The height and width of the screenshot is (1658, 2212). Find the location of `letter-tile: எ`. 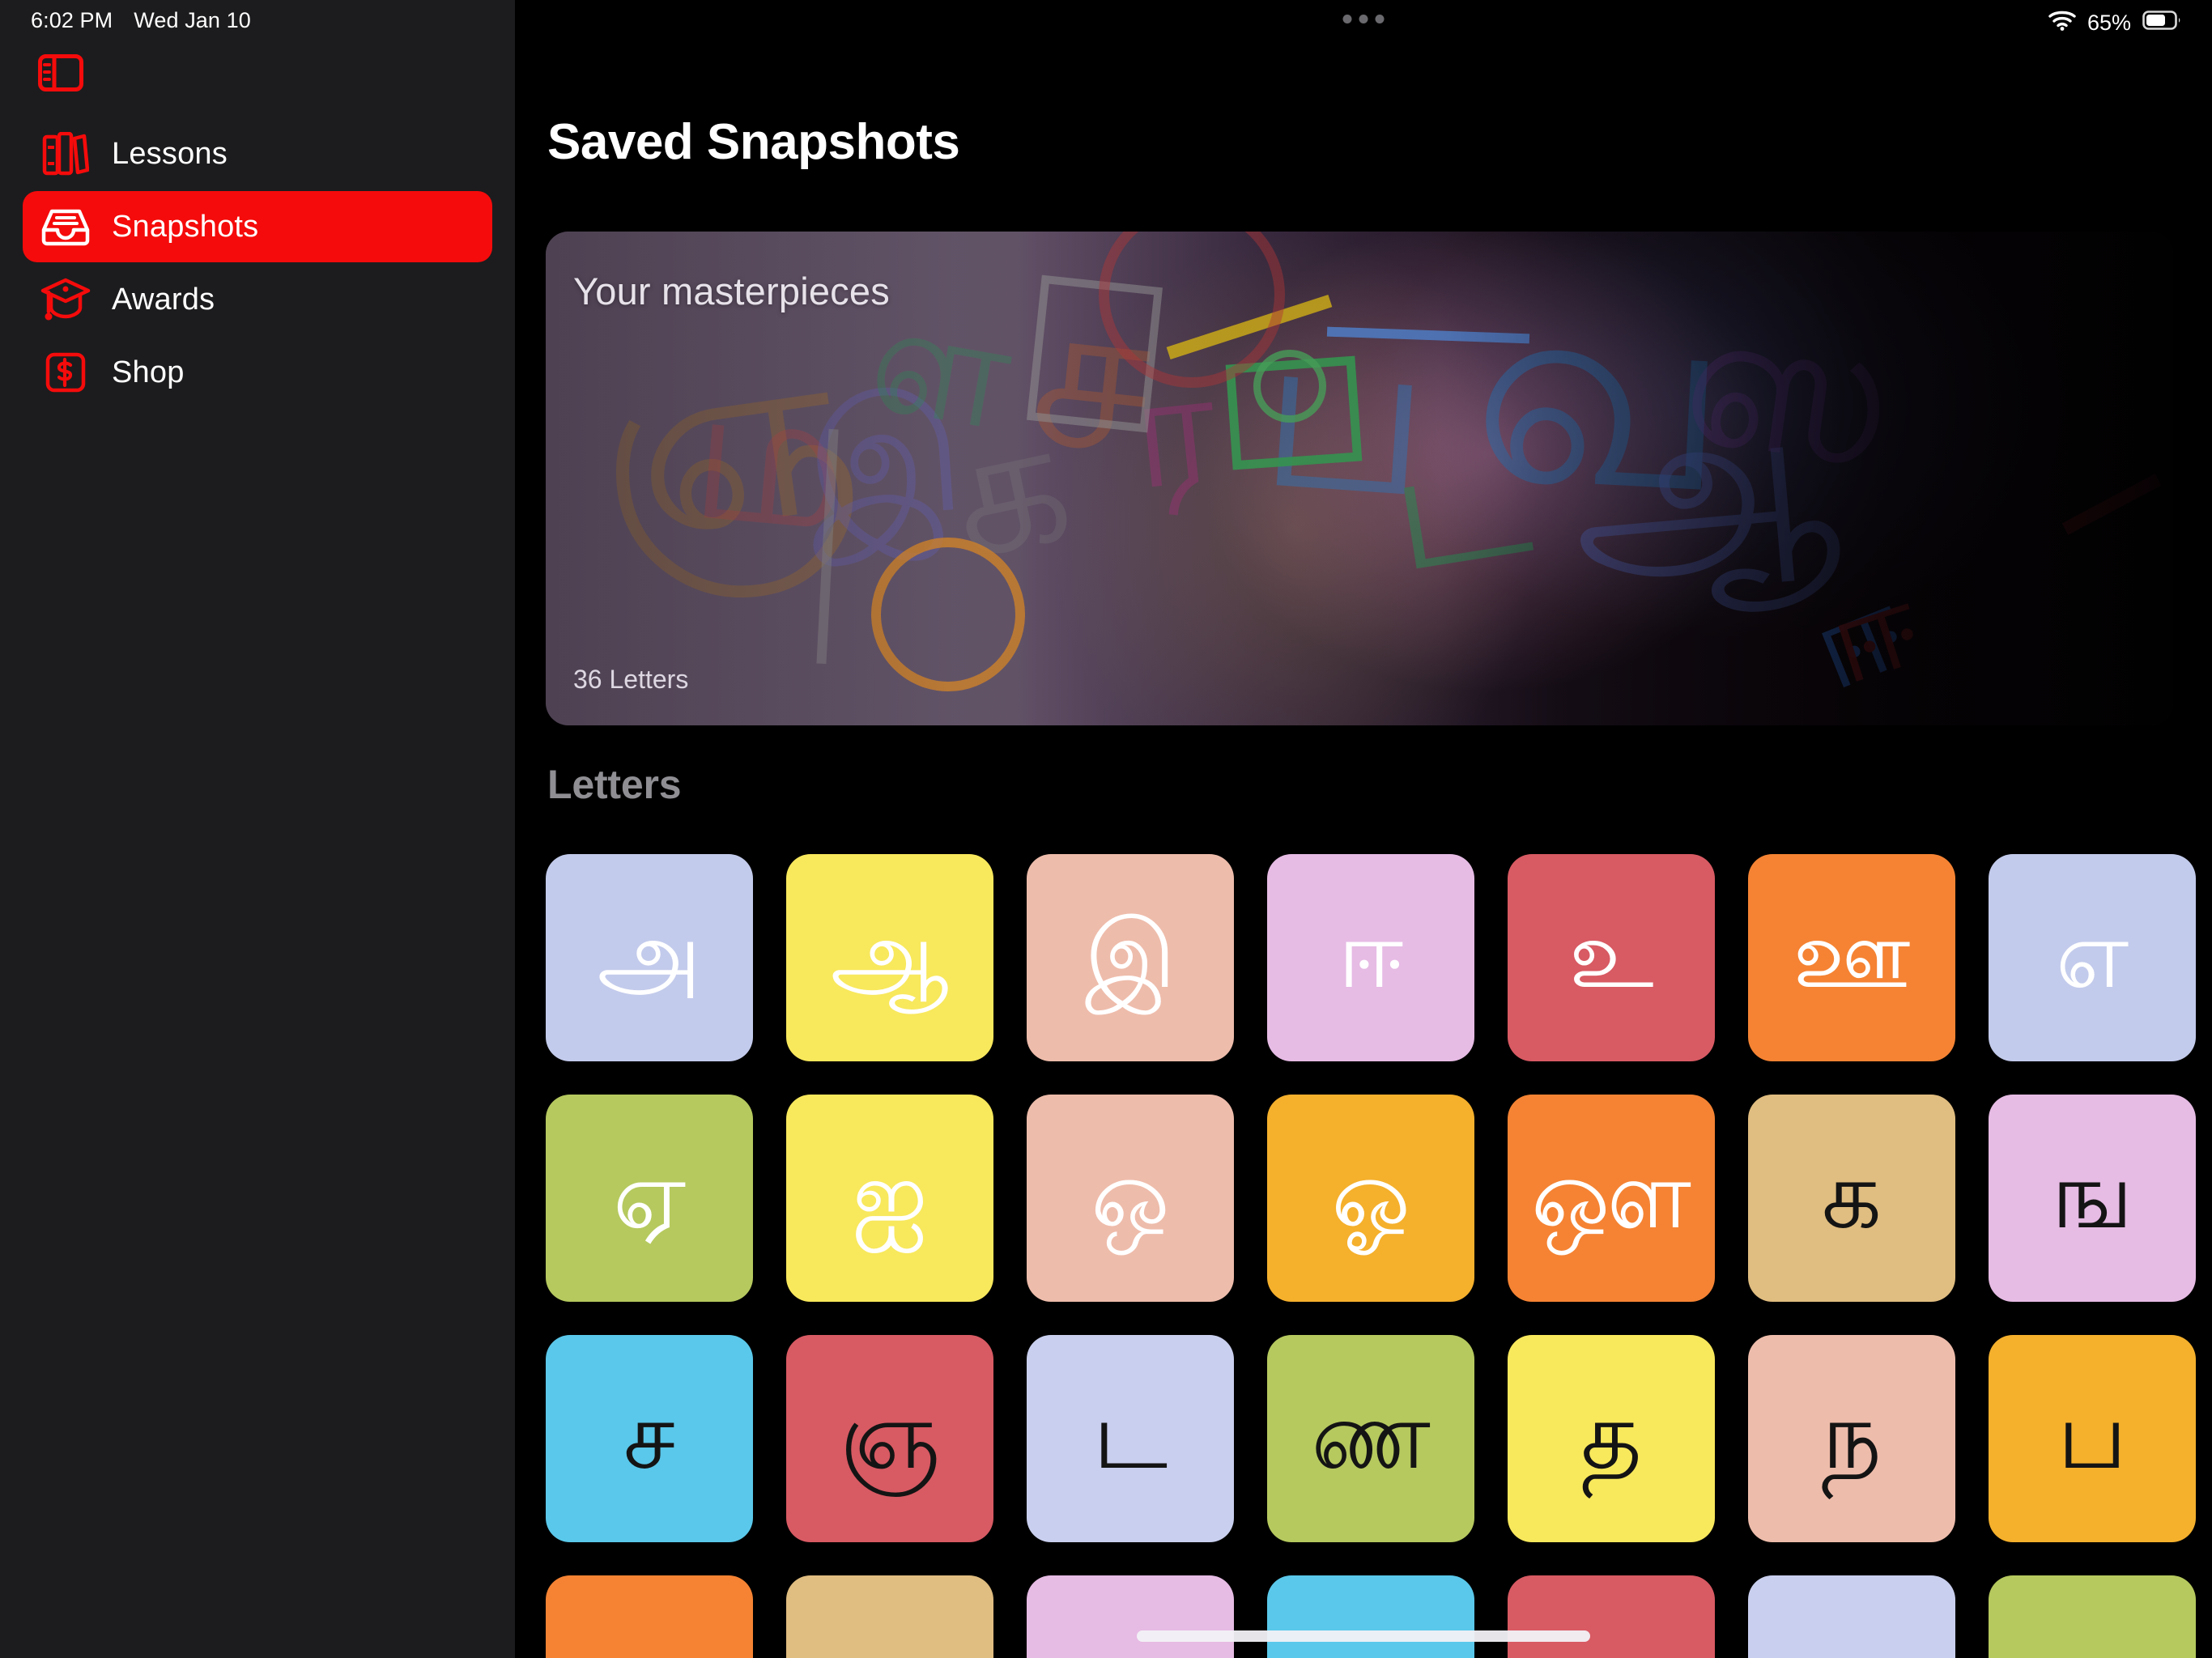

letter-tile: எ is located at coordinates (2093, 957).